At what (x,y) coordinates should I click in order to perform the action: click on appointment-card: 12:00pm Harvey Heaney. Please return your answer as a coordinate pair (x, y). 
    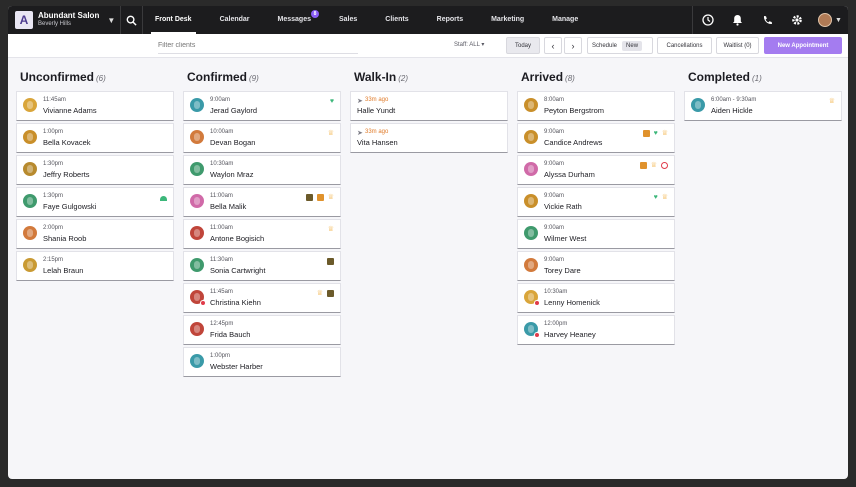
    Looking at the image, I should click on (596, 330).